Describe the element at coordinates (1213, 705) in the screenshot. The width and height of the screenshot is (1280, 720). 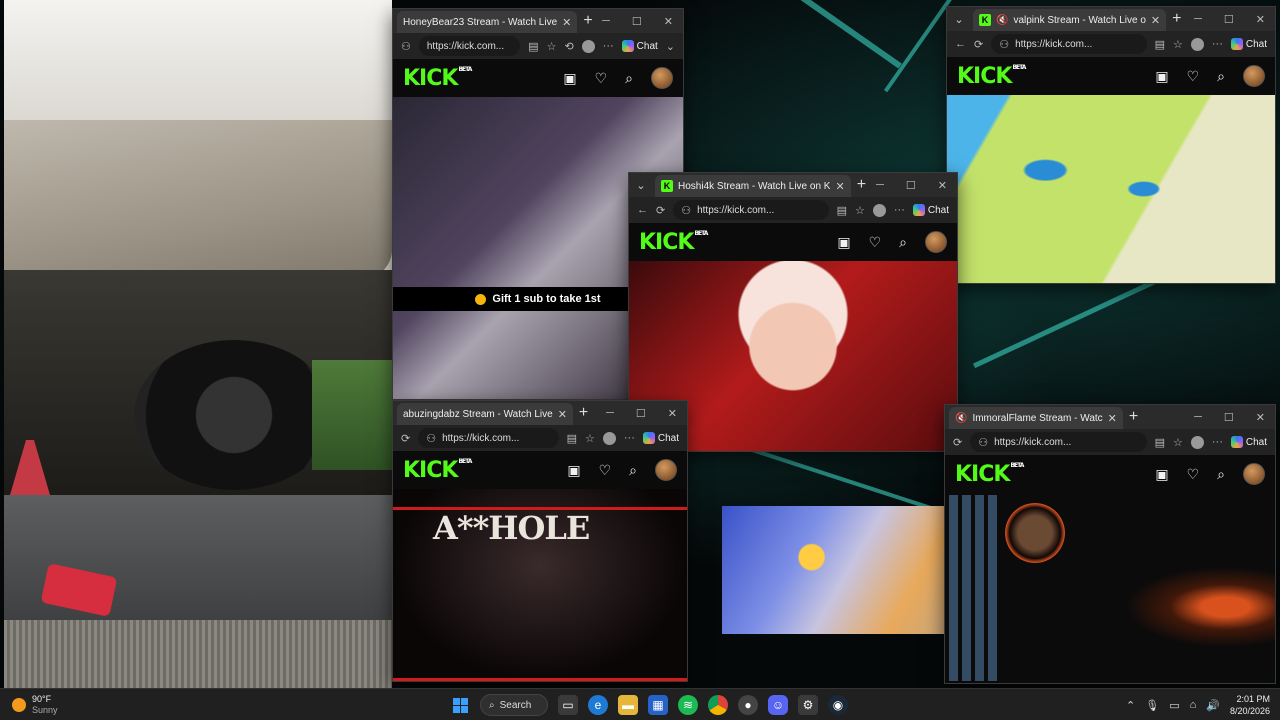
I see `volume-icon: 🔊` at that location.